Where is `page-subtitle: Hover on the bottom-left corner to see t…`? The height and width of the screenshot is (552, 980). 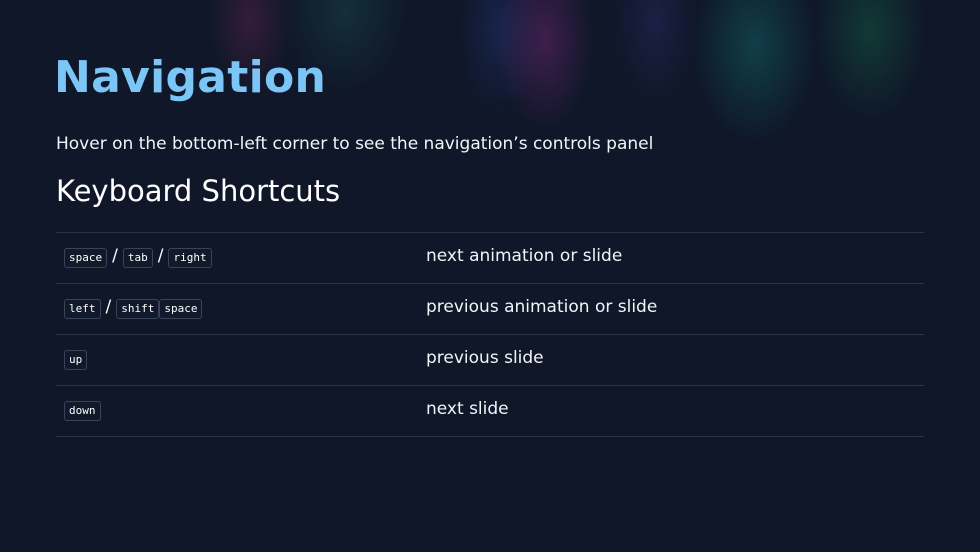
page-subtitle: Hover on the bottom-left corner to see t… is located at coordinates (355, 144).